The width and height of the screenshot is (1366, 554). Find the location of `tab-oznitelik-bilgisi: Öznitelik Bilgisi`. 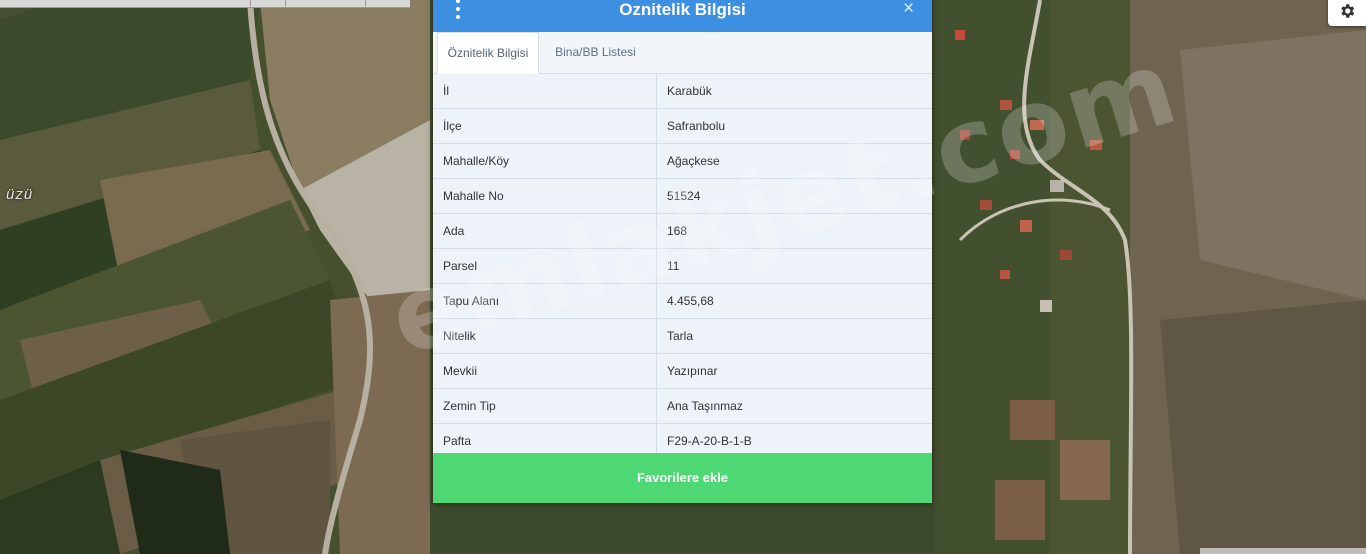

tab-oznitelik-bilgisi: Öznitelik Bilgisi is located at coordinates (488, 53).